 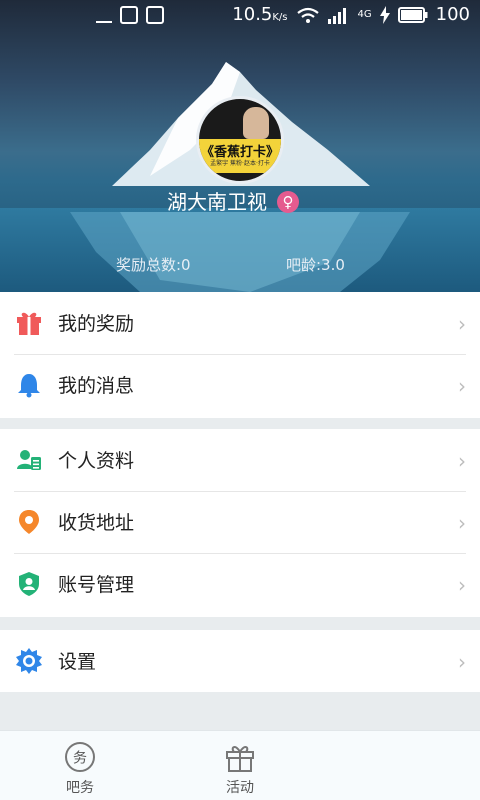 I want to click on profile-card-icon, so click(x=29, y=460).